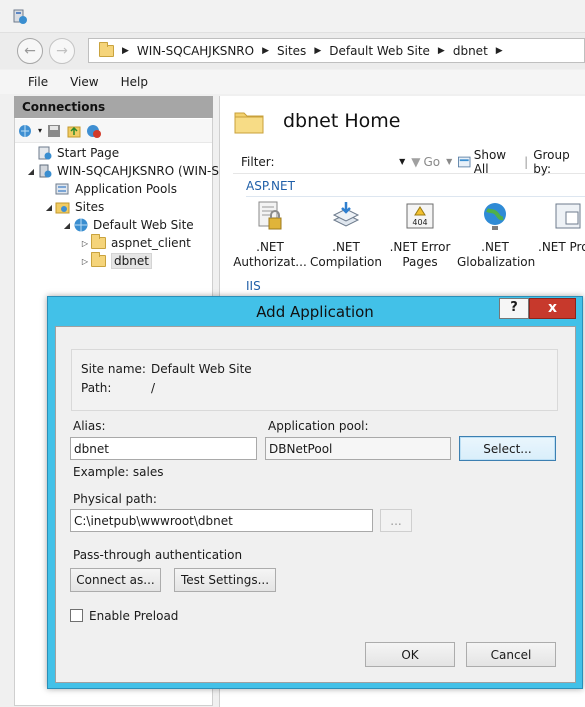 This screenshot has width=585, height=707. Describe the element at coordinates (346, 235) in the screenshot. I see `feature-net-compilation: .NET Compilation` at that location.